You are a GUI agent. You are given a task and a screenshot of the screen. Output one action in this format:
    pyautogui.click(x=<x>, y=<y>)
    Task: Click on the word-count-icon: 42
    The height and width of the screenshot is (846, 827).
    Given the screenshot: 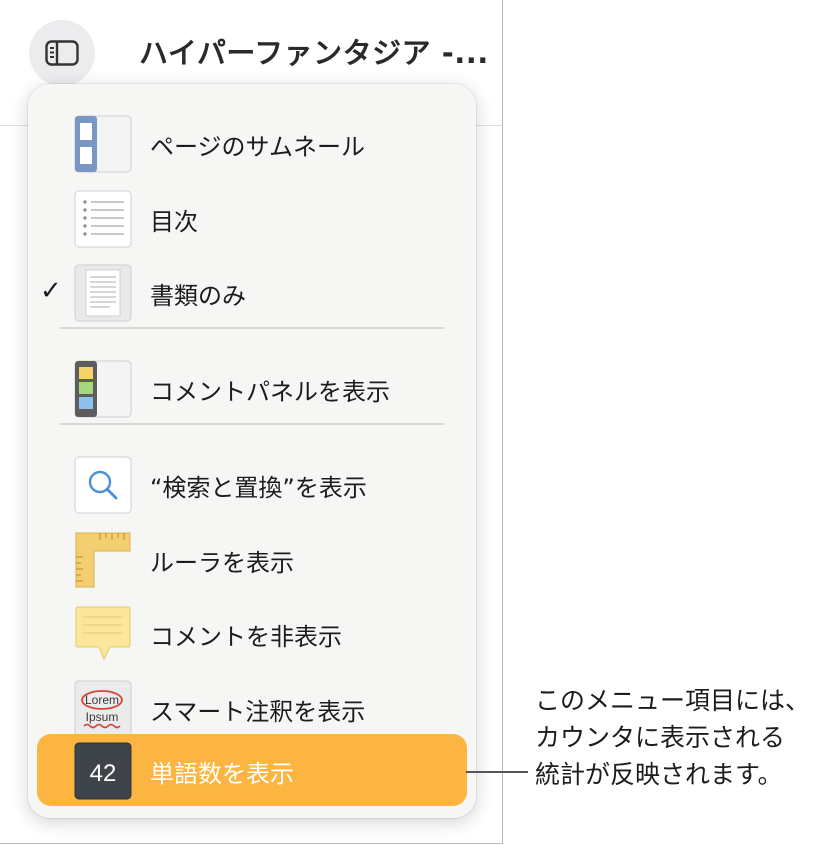 What is the action you would take?
    pyautogui.click(x=103, y=771)
    